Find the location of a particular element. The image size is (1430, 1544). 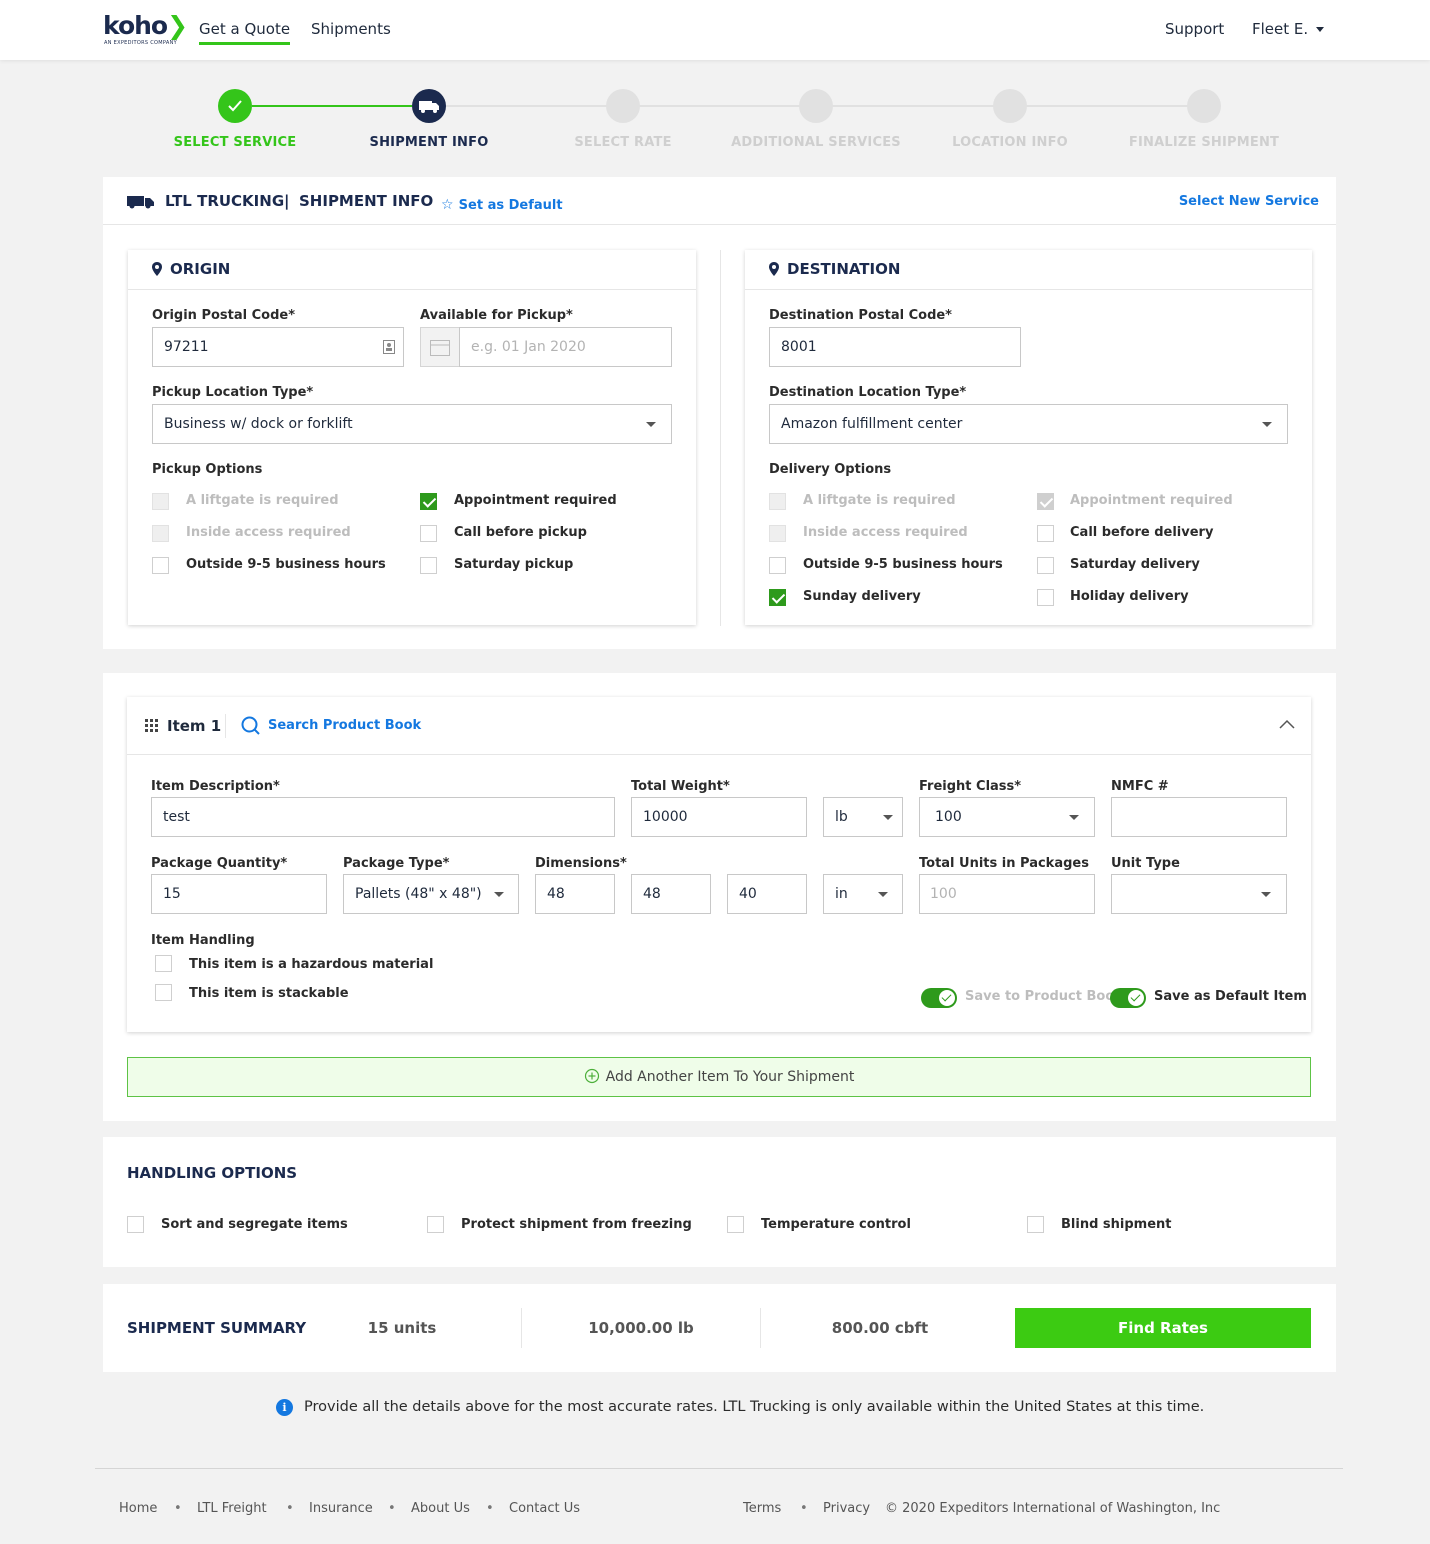

footer-insurance: Insurance is located at coordinates (341, 1508).